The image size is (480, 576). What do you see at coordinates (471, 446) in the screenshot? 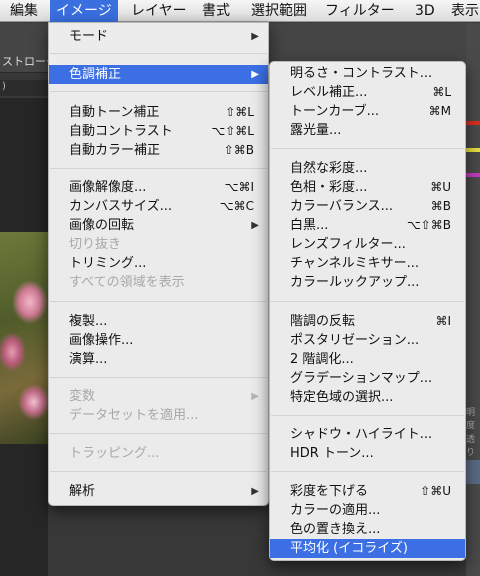
I see `right-panel-label: 透り` at bounding box center [471, 446].